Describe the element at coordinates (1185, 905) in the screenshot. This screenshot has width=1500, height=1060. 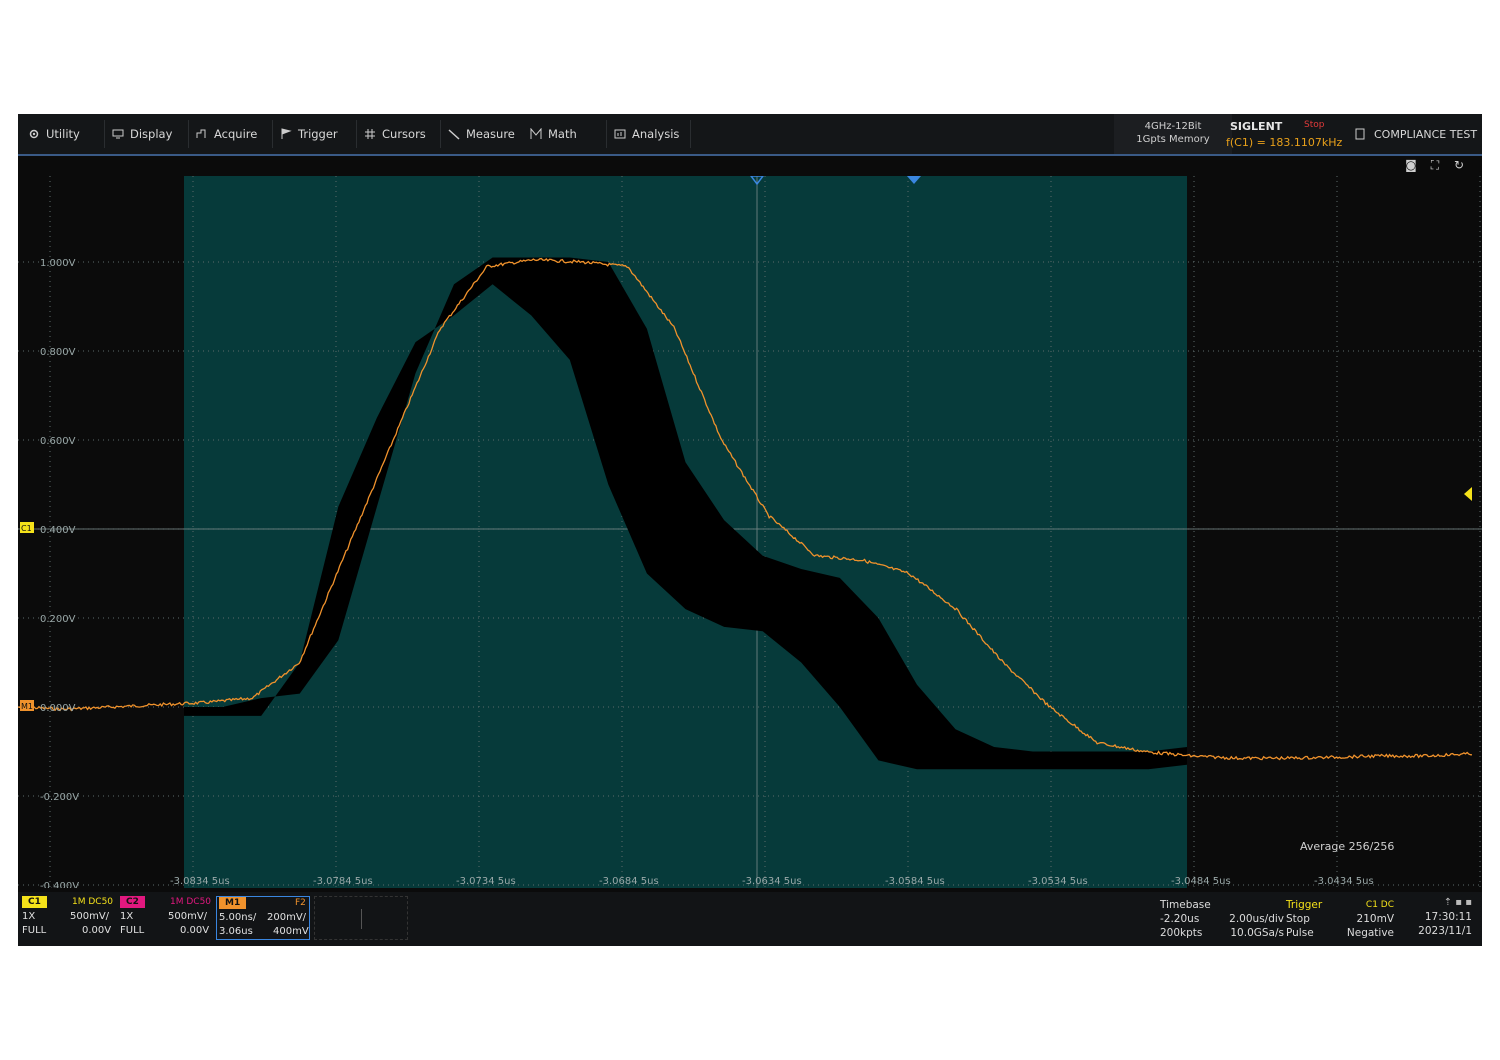
I see `timebase-title: Timebase` at that location.